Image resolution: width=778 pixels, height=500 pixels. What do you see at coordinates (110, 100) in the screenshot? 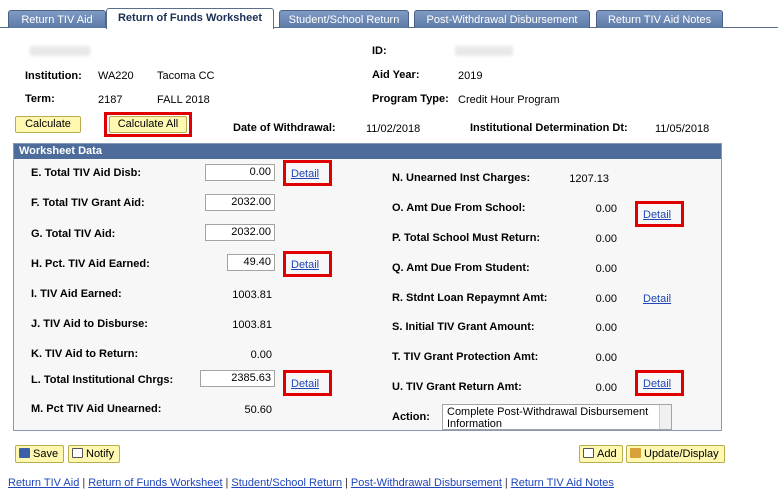
I see `term-code: 2187` at bounding box center [110, 100].